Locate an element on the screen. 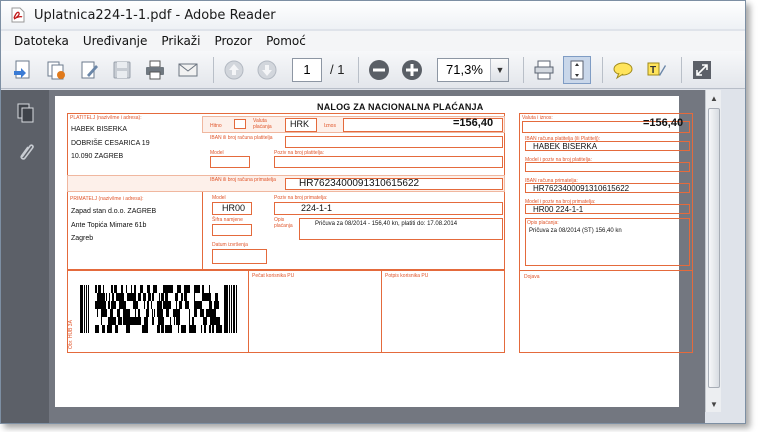  vertical-divider is located at coordinates (202, 231).